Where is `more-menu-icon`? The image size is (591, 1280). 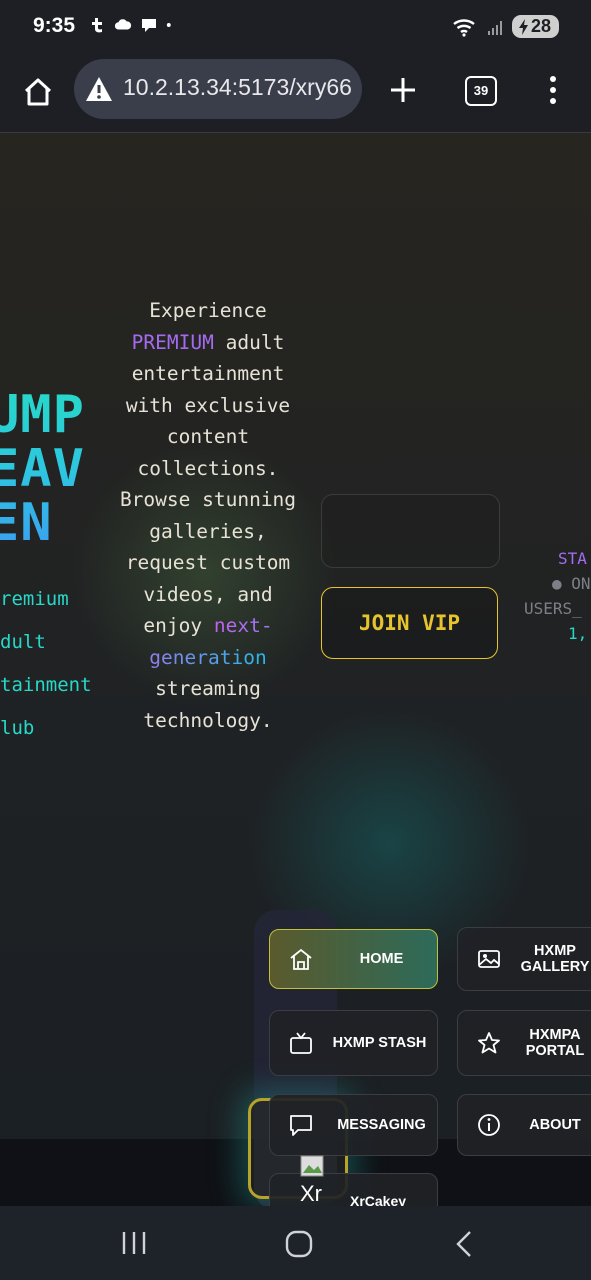
more-menu-icon is located at coordinates (553, 90).